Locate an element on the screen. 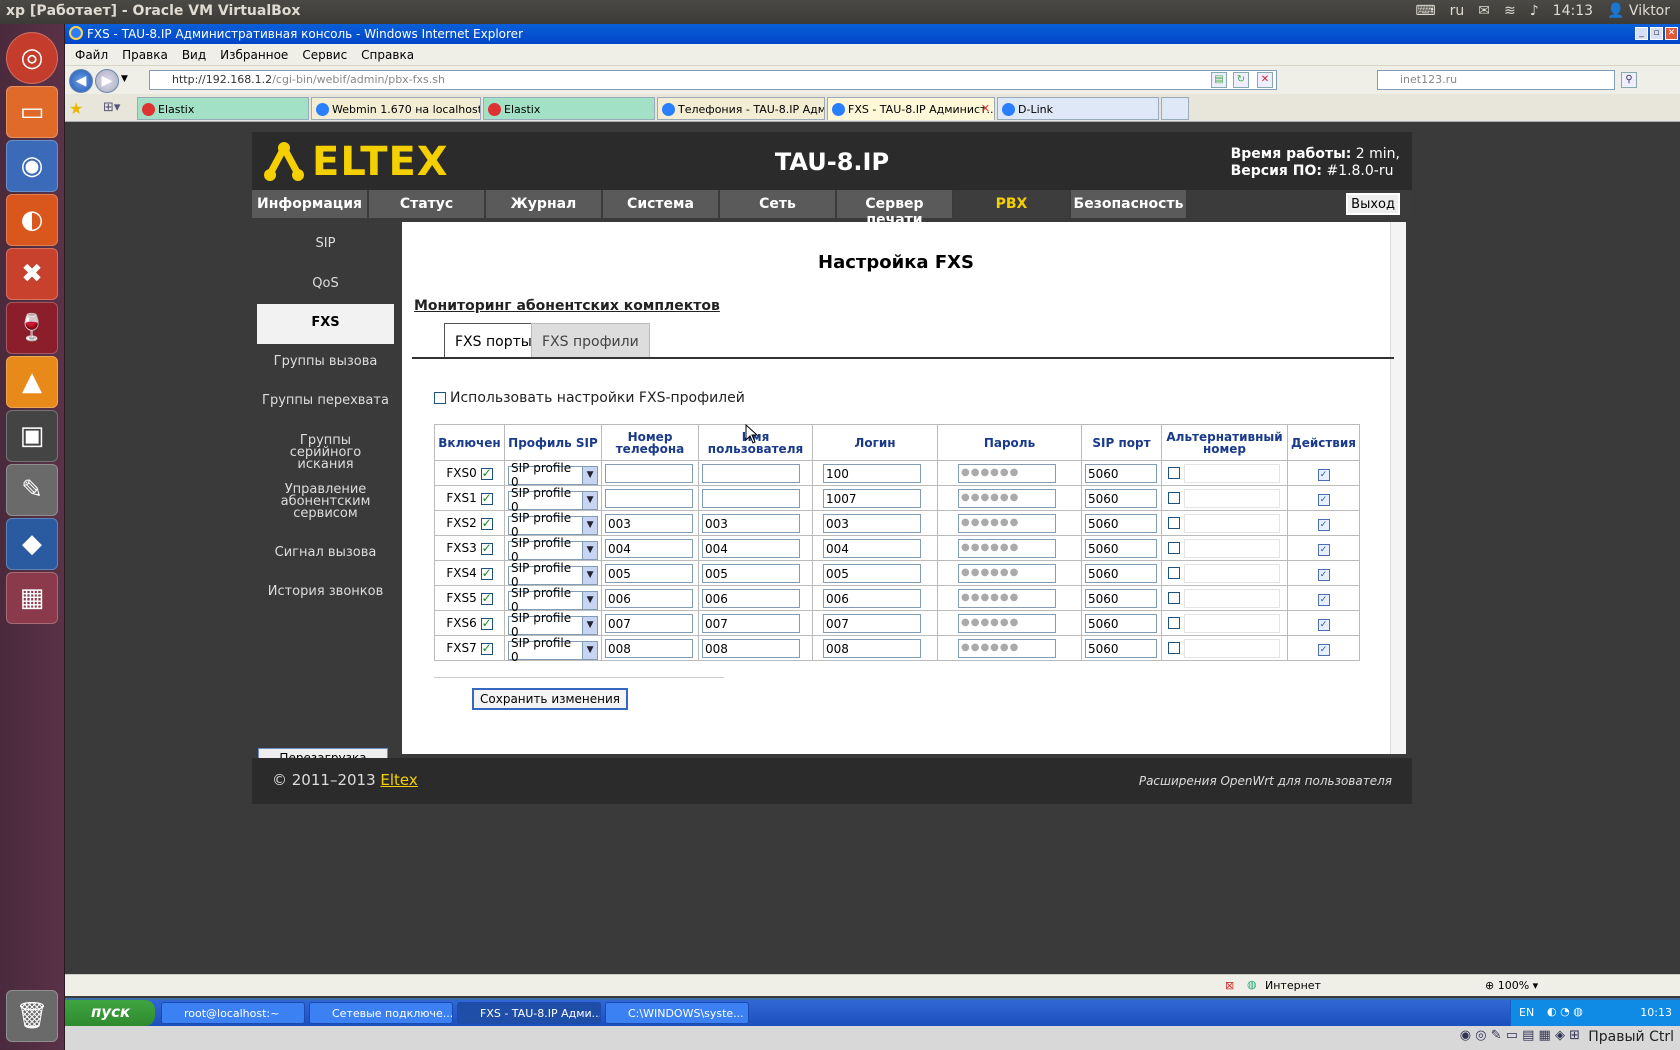 This screenshot has height=1050, width=1680. new-tab-button is located at coordinates (1175, 108).